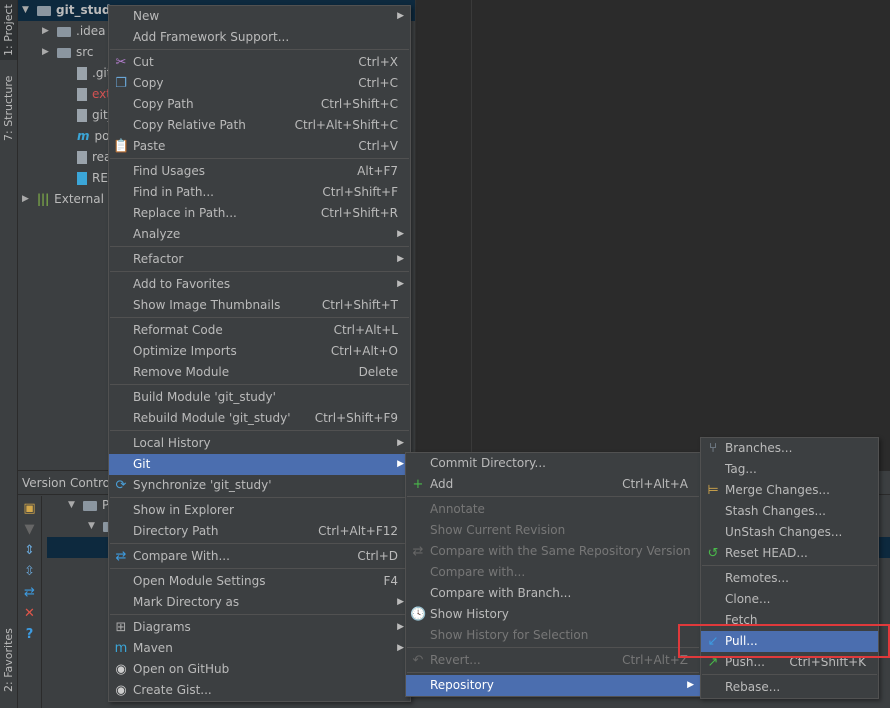  What do you see at coordinates (259, 125) in the screenshot?
I see `menu-item-copy-relative-path: Copy Relative Path Ctrl+Alt+Shift+C` at bounding box center [259, 125].